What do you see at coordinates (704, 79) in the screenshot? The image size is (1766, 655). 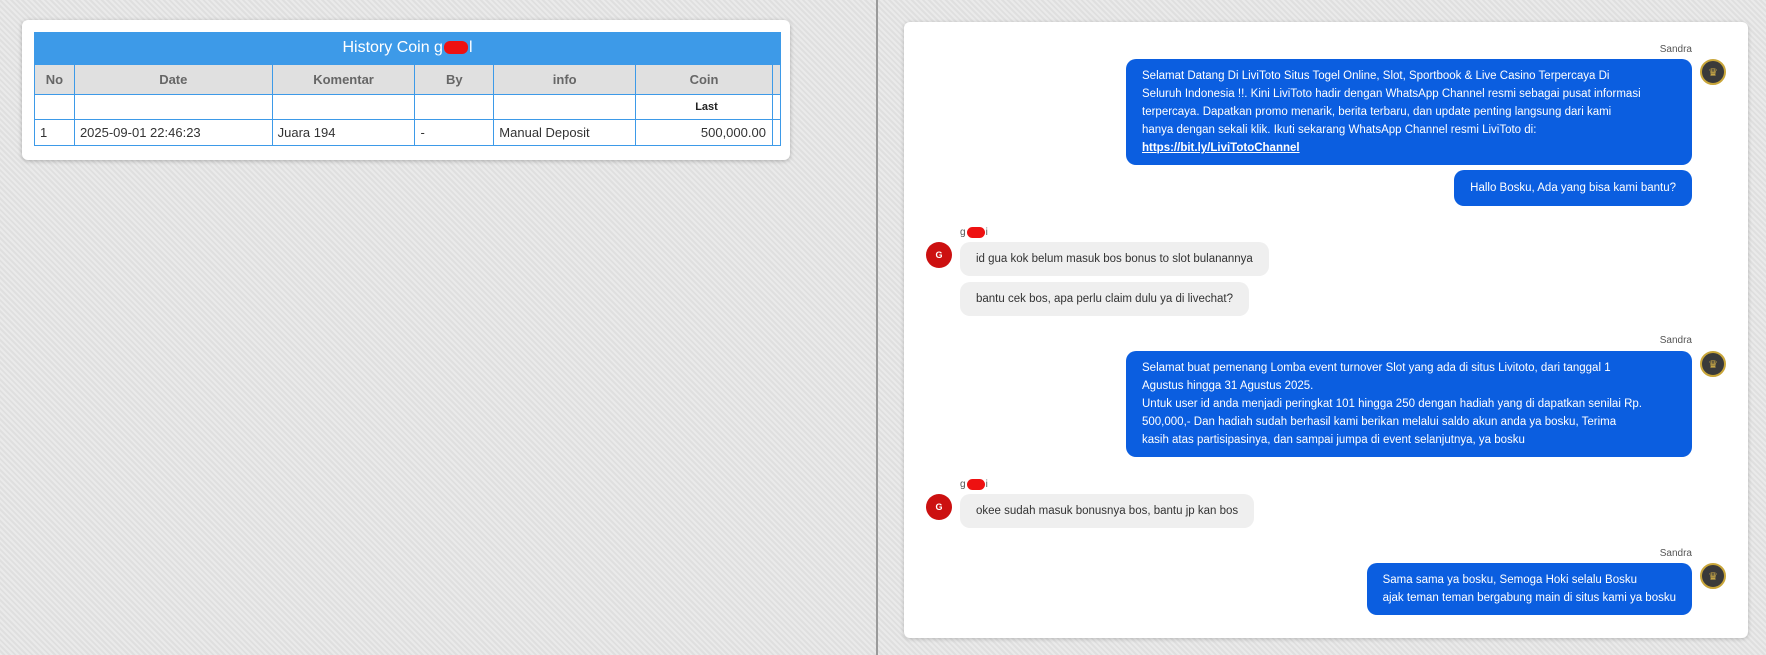 I see `column-header-coin: Coin` at bounding box center [704, 79].